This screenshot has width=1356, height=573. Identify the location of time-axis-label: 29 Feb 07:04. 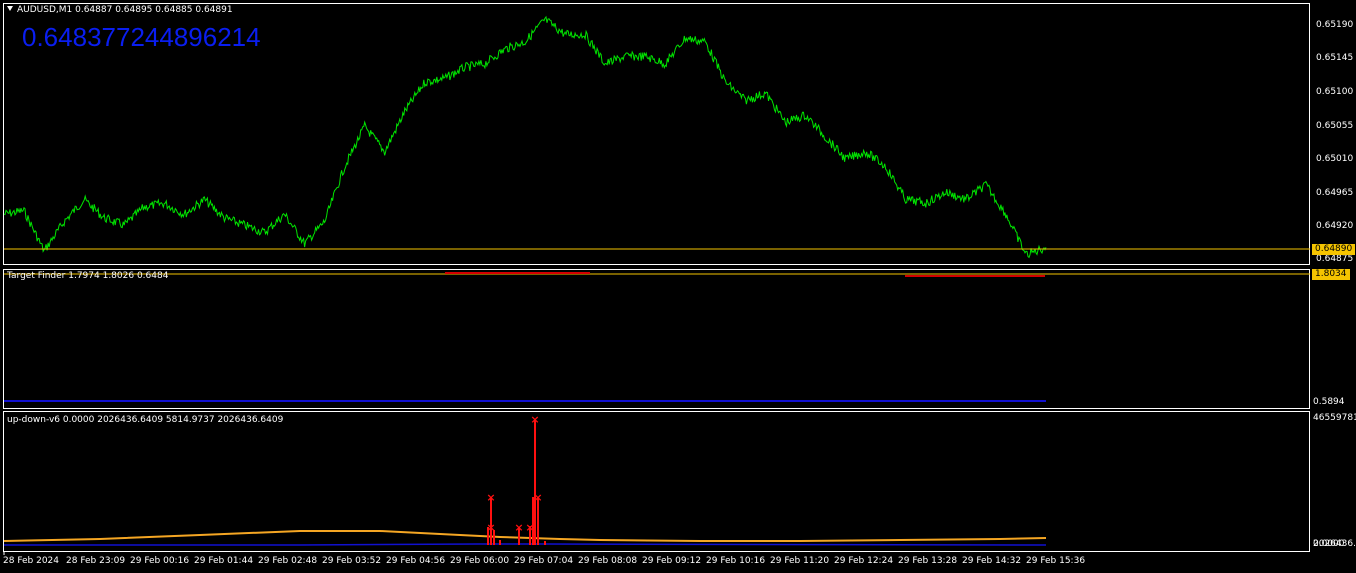
(544, 561).